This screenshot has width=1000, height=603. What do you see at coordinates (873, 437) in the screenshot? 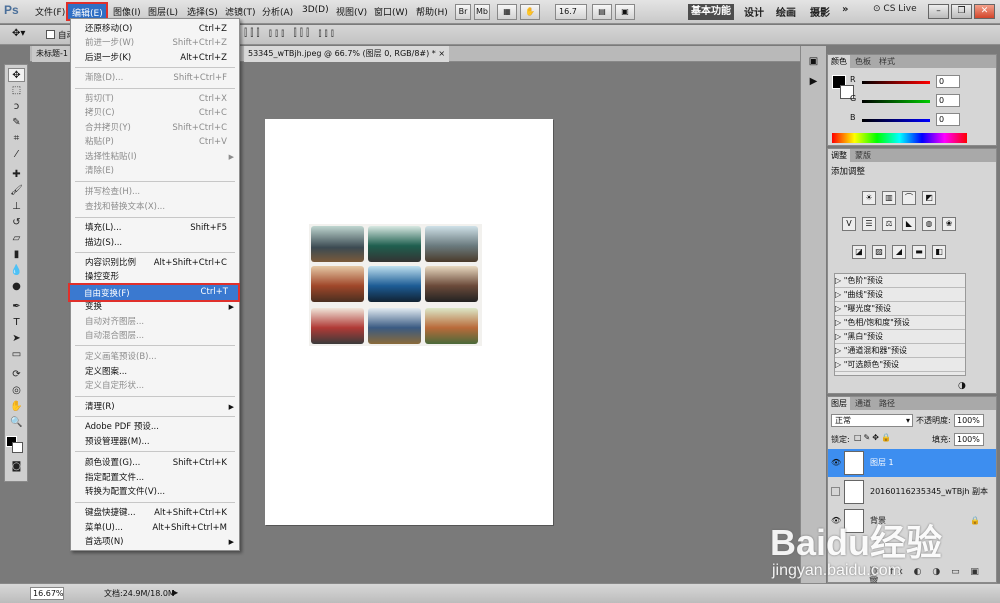
I see `lock-icons: □✎✥🔒` at bounding box center [873, 437].